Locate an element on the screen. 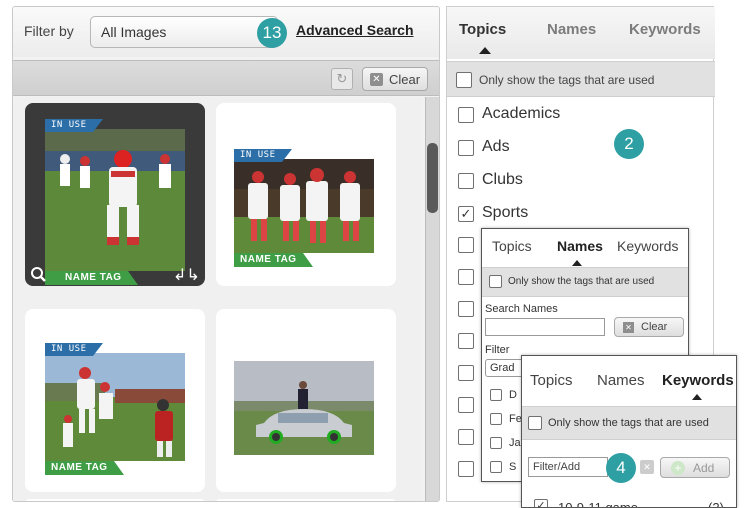 Image resolution: width=745 pixels, height=508 pixels. keyword-count: (2) is located at coordinates (716, 504).